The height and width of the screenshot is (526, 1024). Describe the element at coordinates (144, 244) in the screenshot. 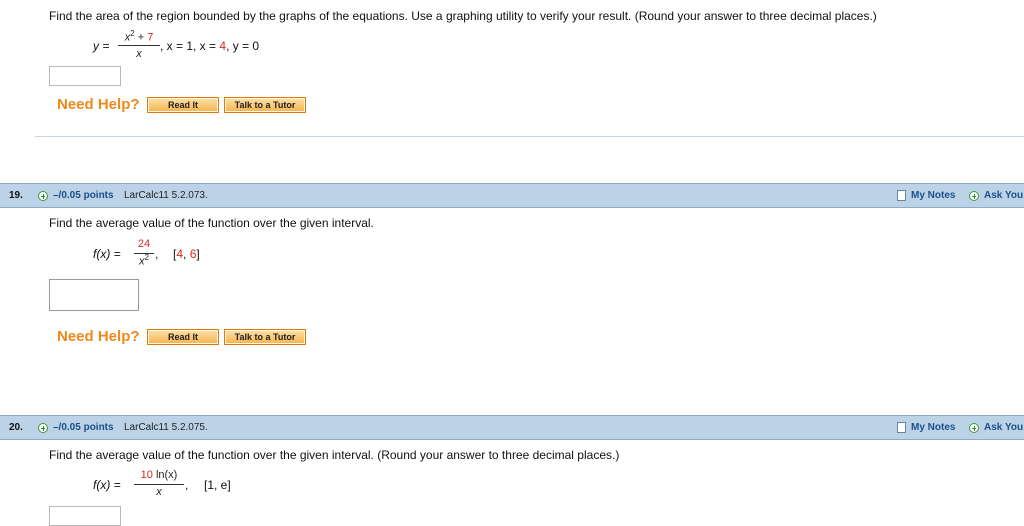

I see `q19-f-numerator: 24` at that location.